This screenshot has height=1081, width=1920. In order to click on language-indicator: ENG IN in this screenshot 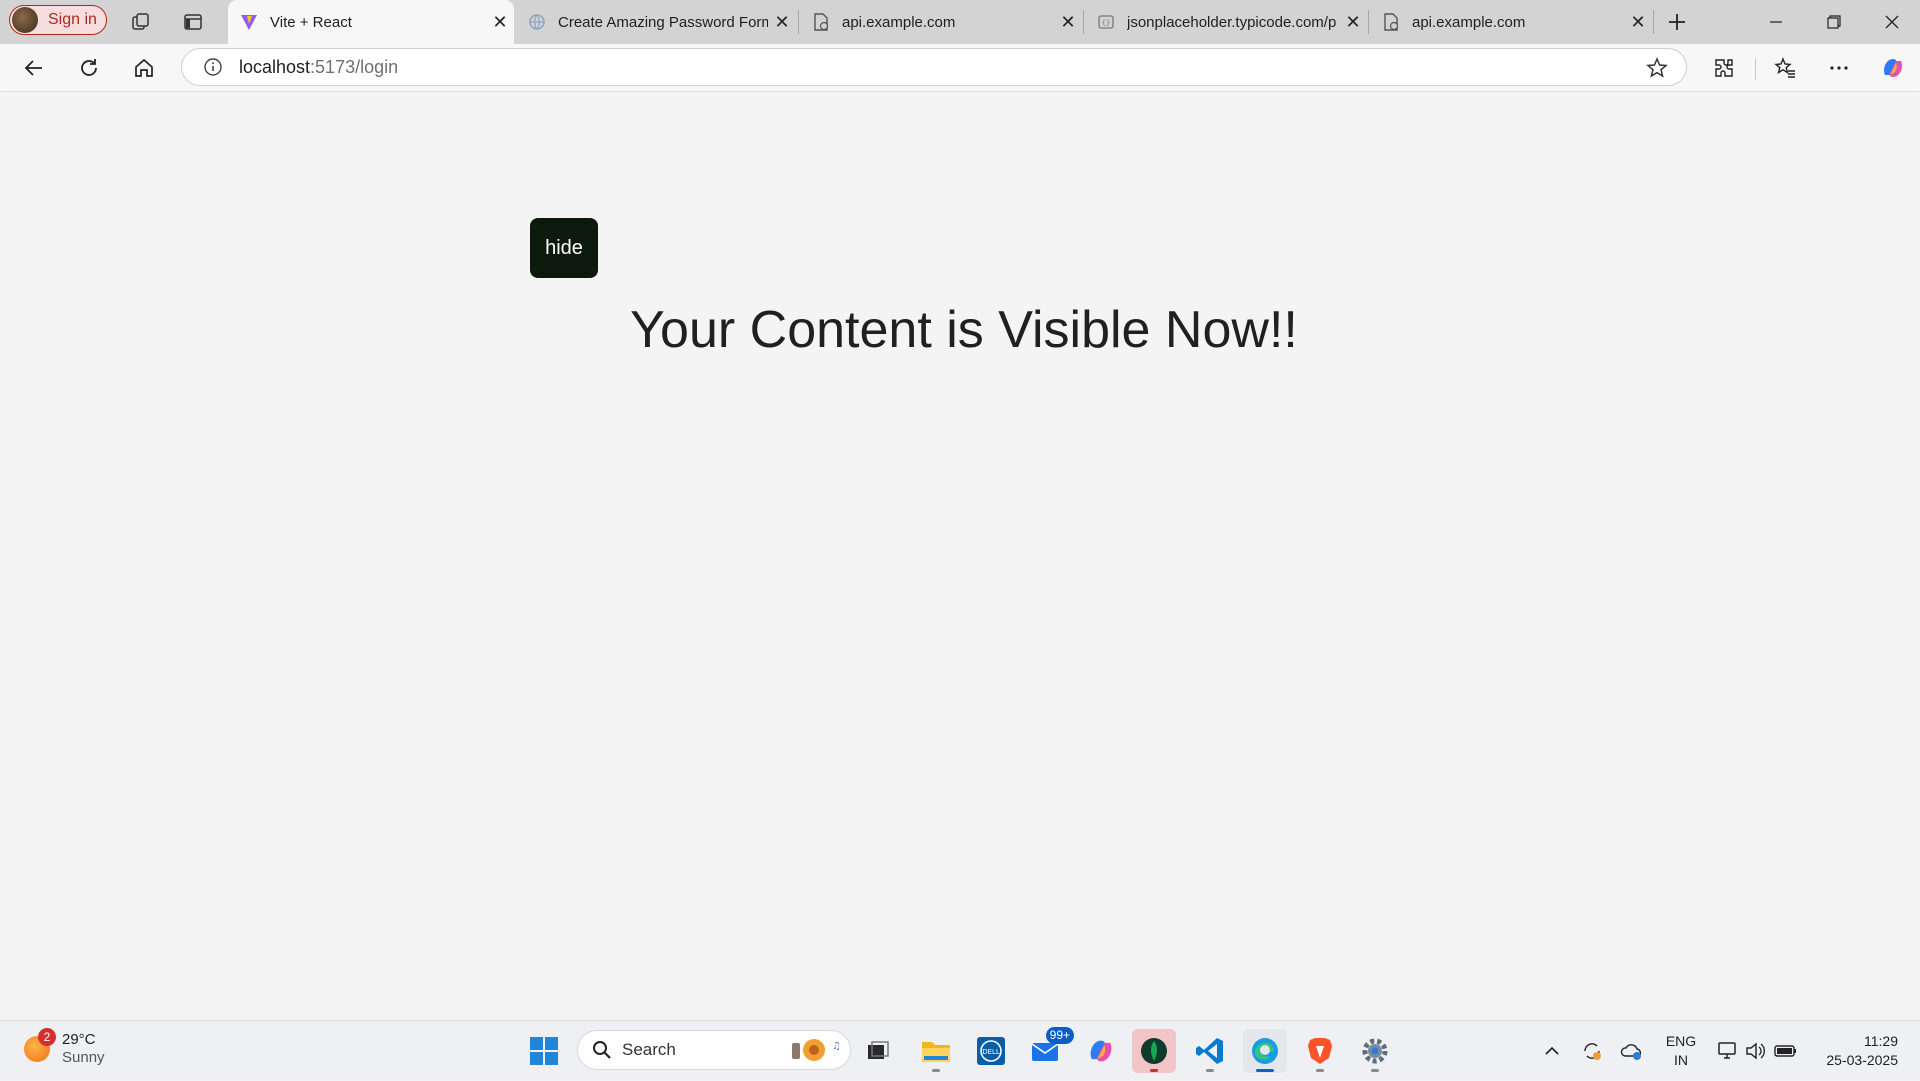, I will do `click(1681, 1051)`.